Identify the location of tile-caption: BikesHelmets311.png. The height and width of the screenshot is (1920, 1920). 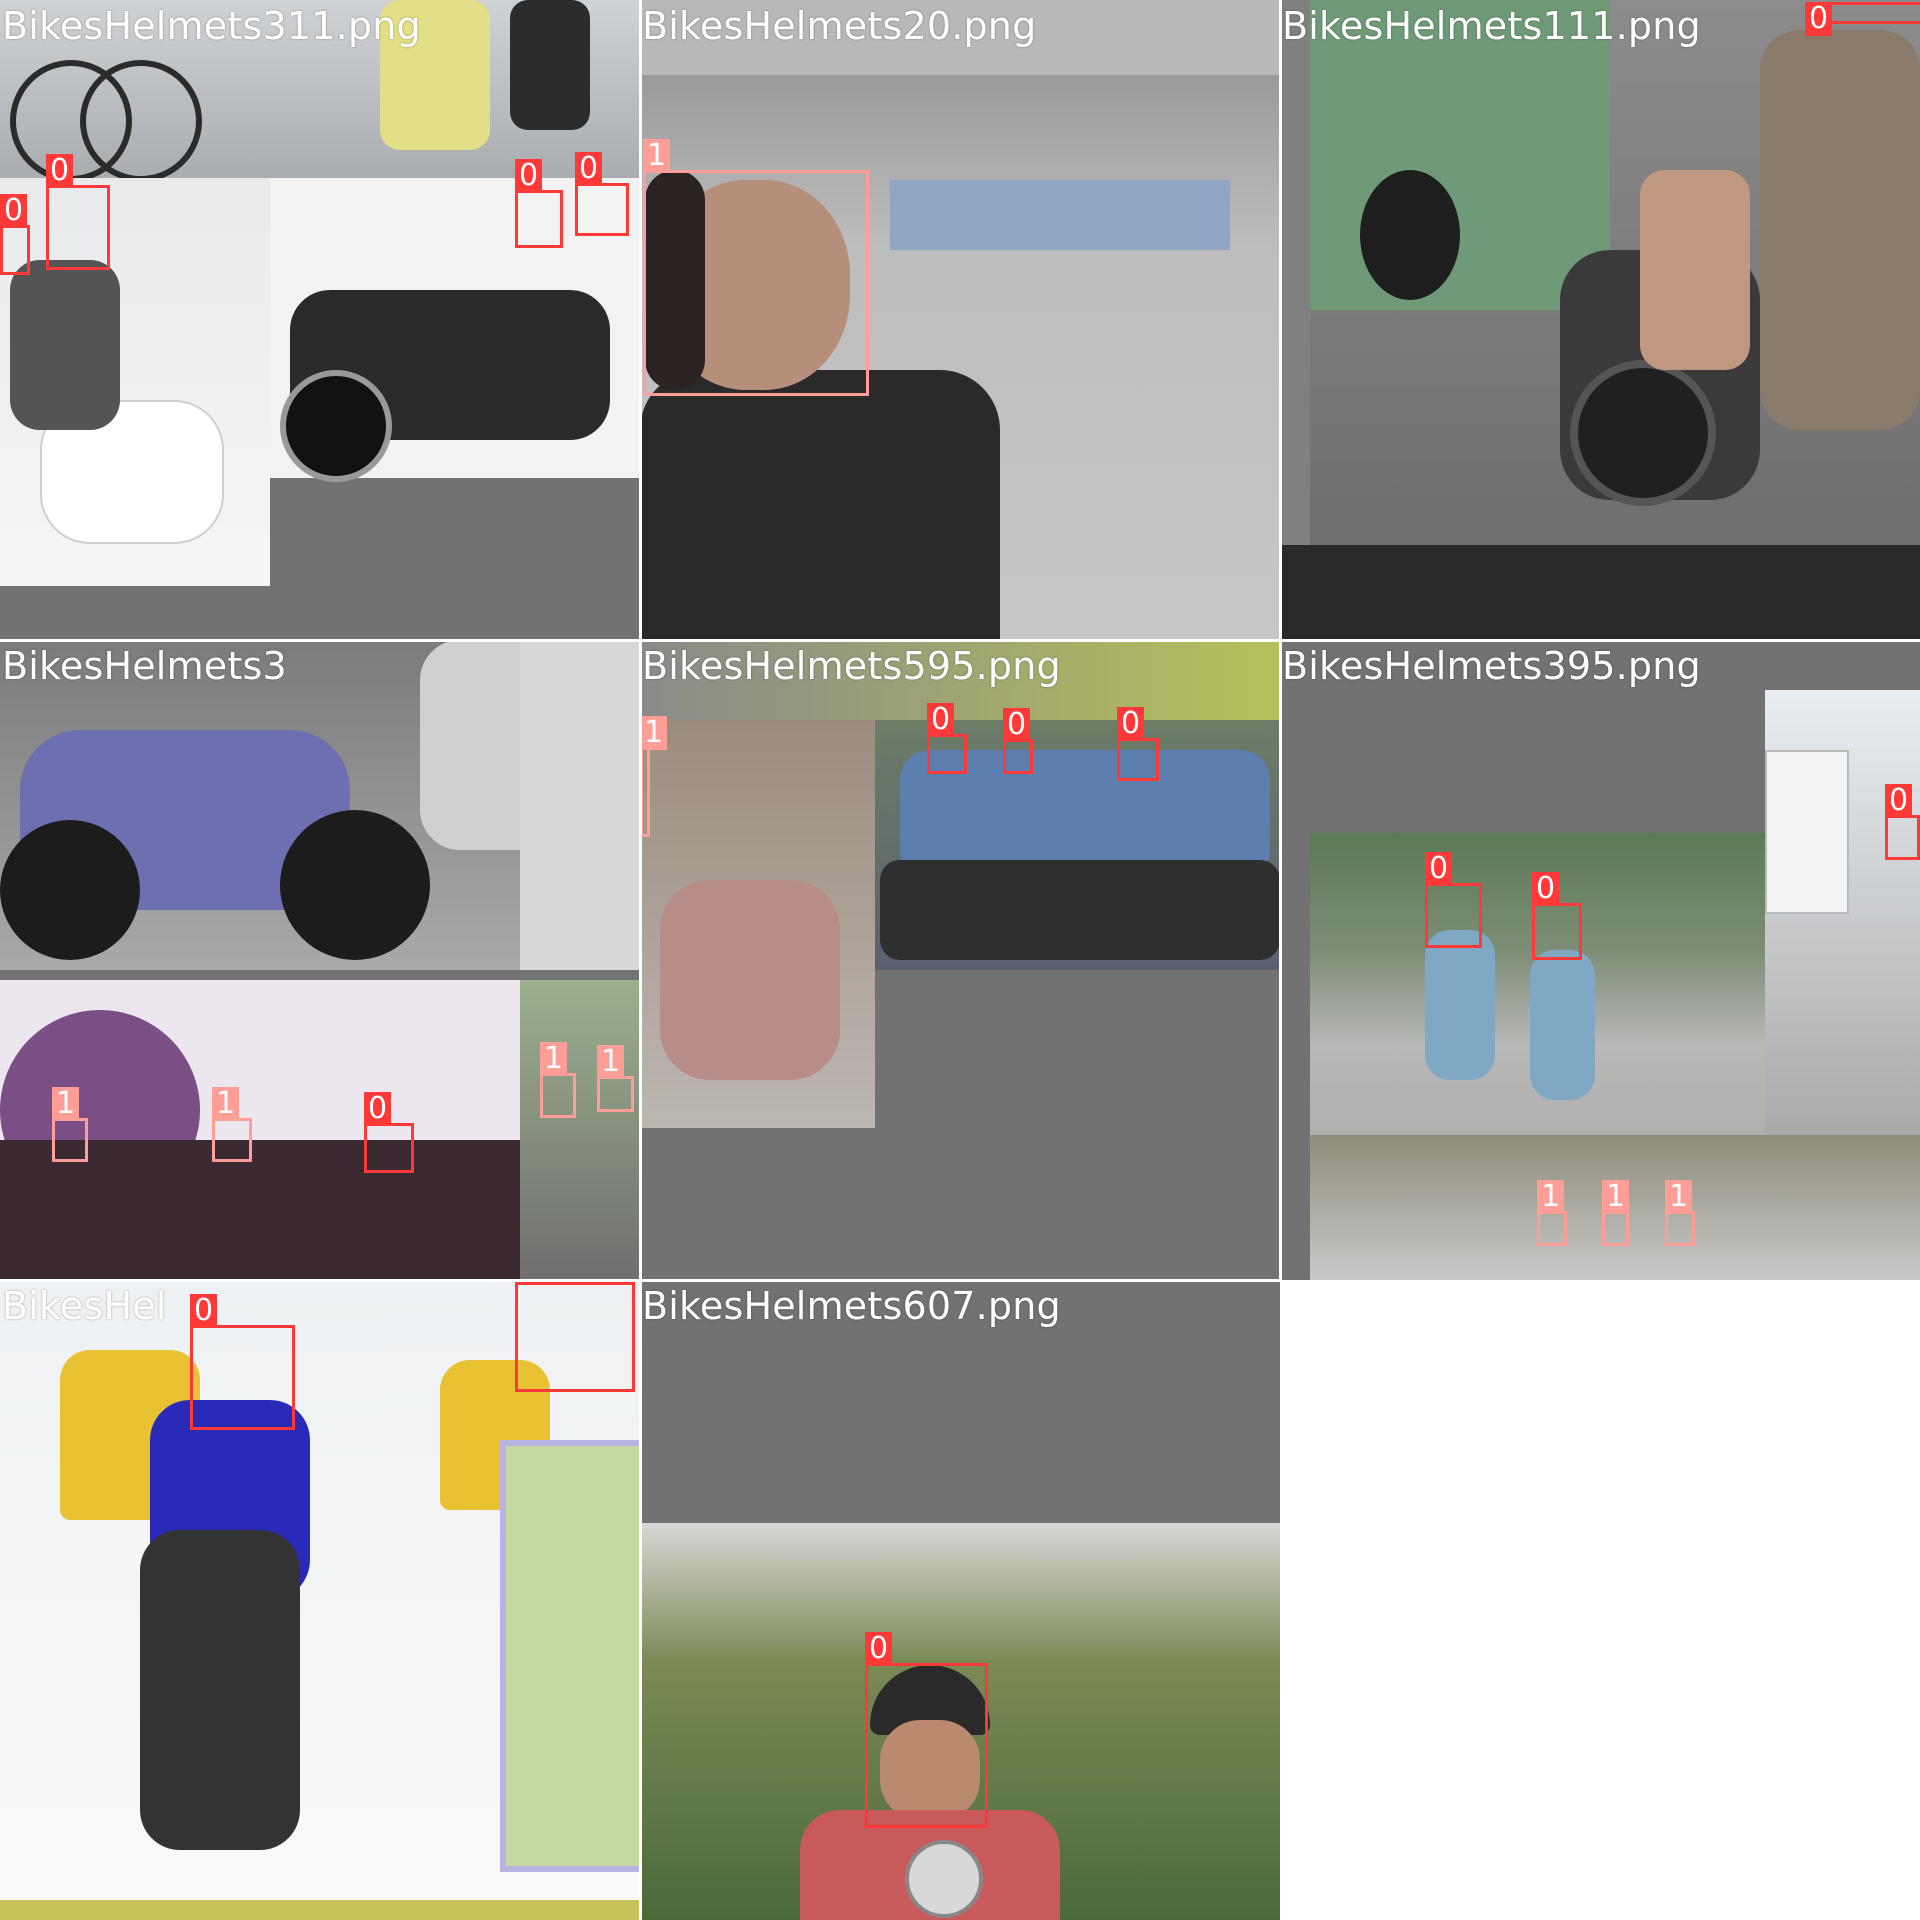
(211, 26).